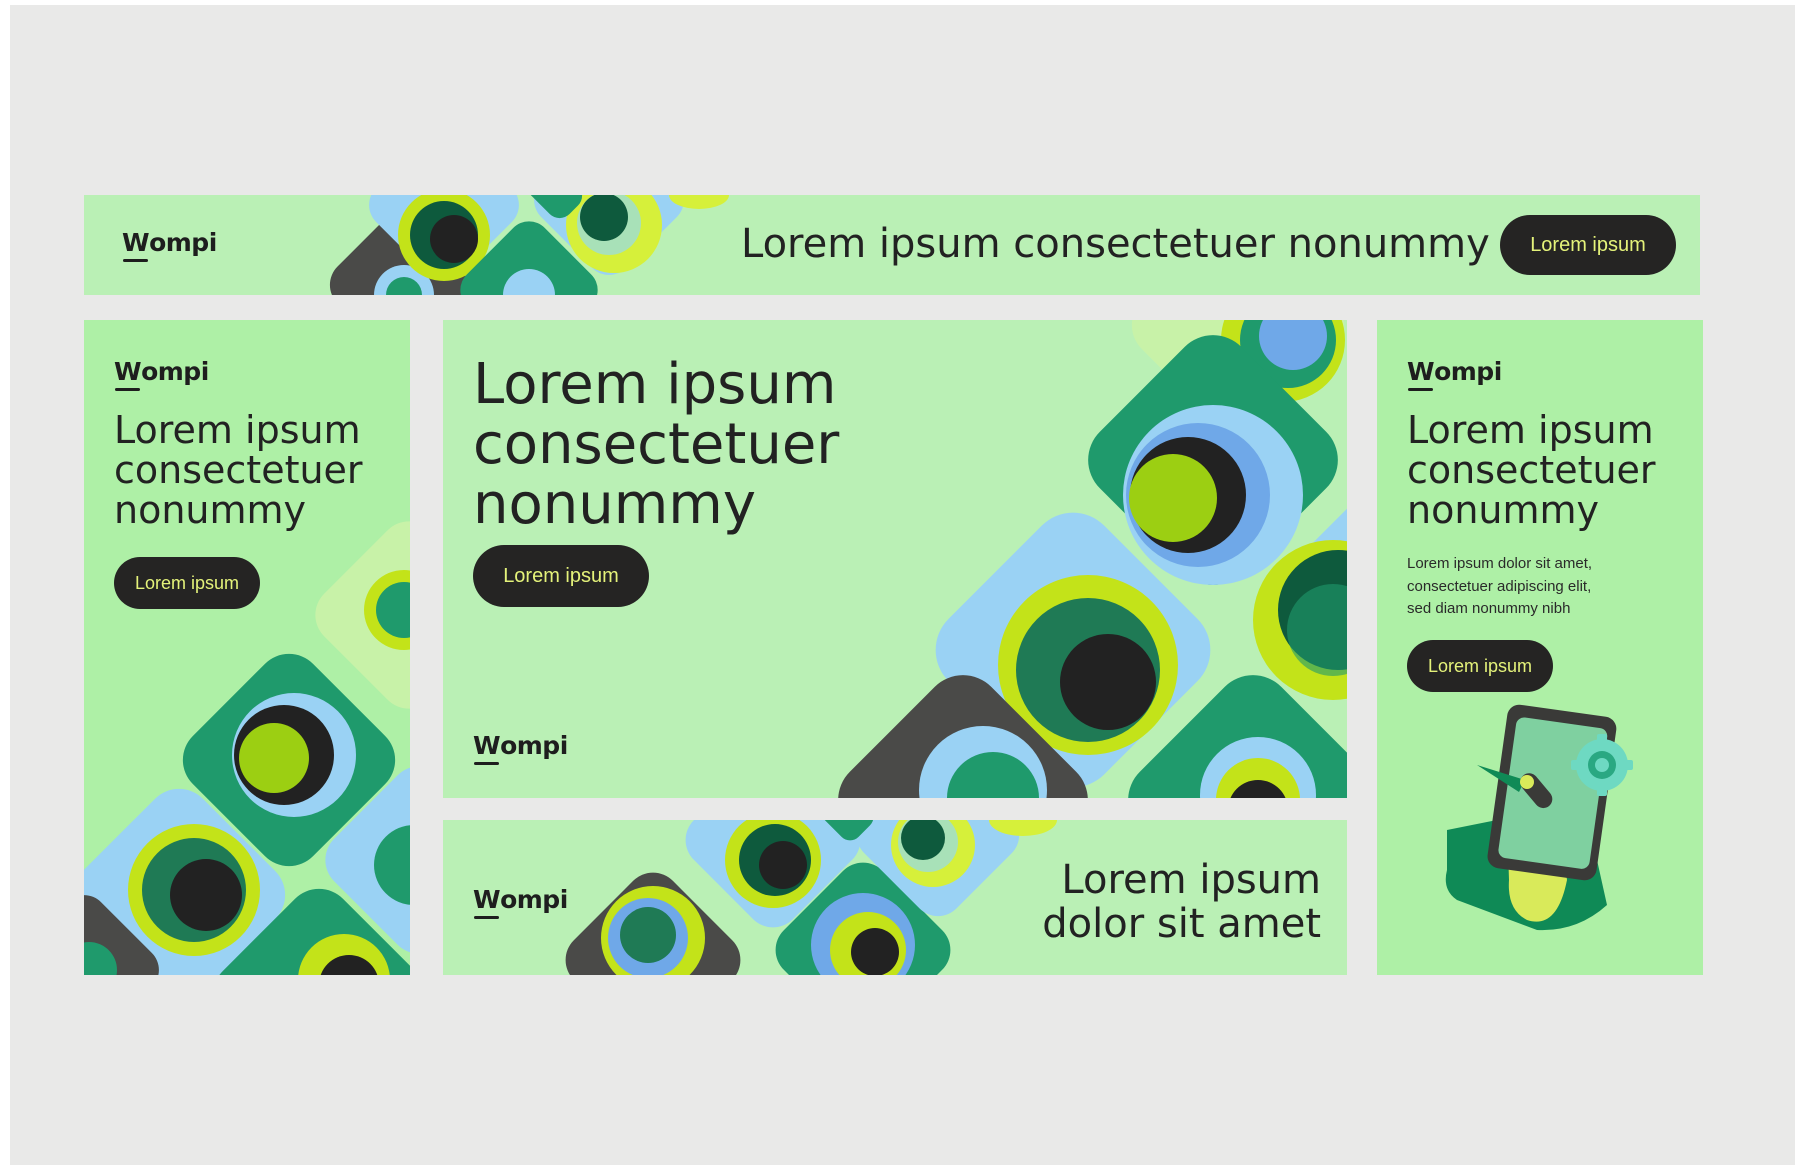 This screenshot has height=1175, width=1805. What do you see at coordinates (1181, 924) in the screenshot?
I see `headline-line-2: dolor sit amet` at bounding box center [1181, 924].